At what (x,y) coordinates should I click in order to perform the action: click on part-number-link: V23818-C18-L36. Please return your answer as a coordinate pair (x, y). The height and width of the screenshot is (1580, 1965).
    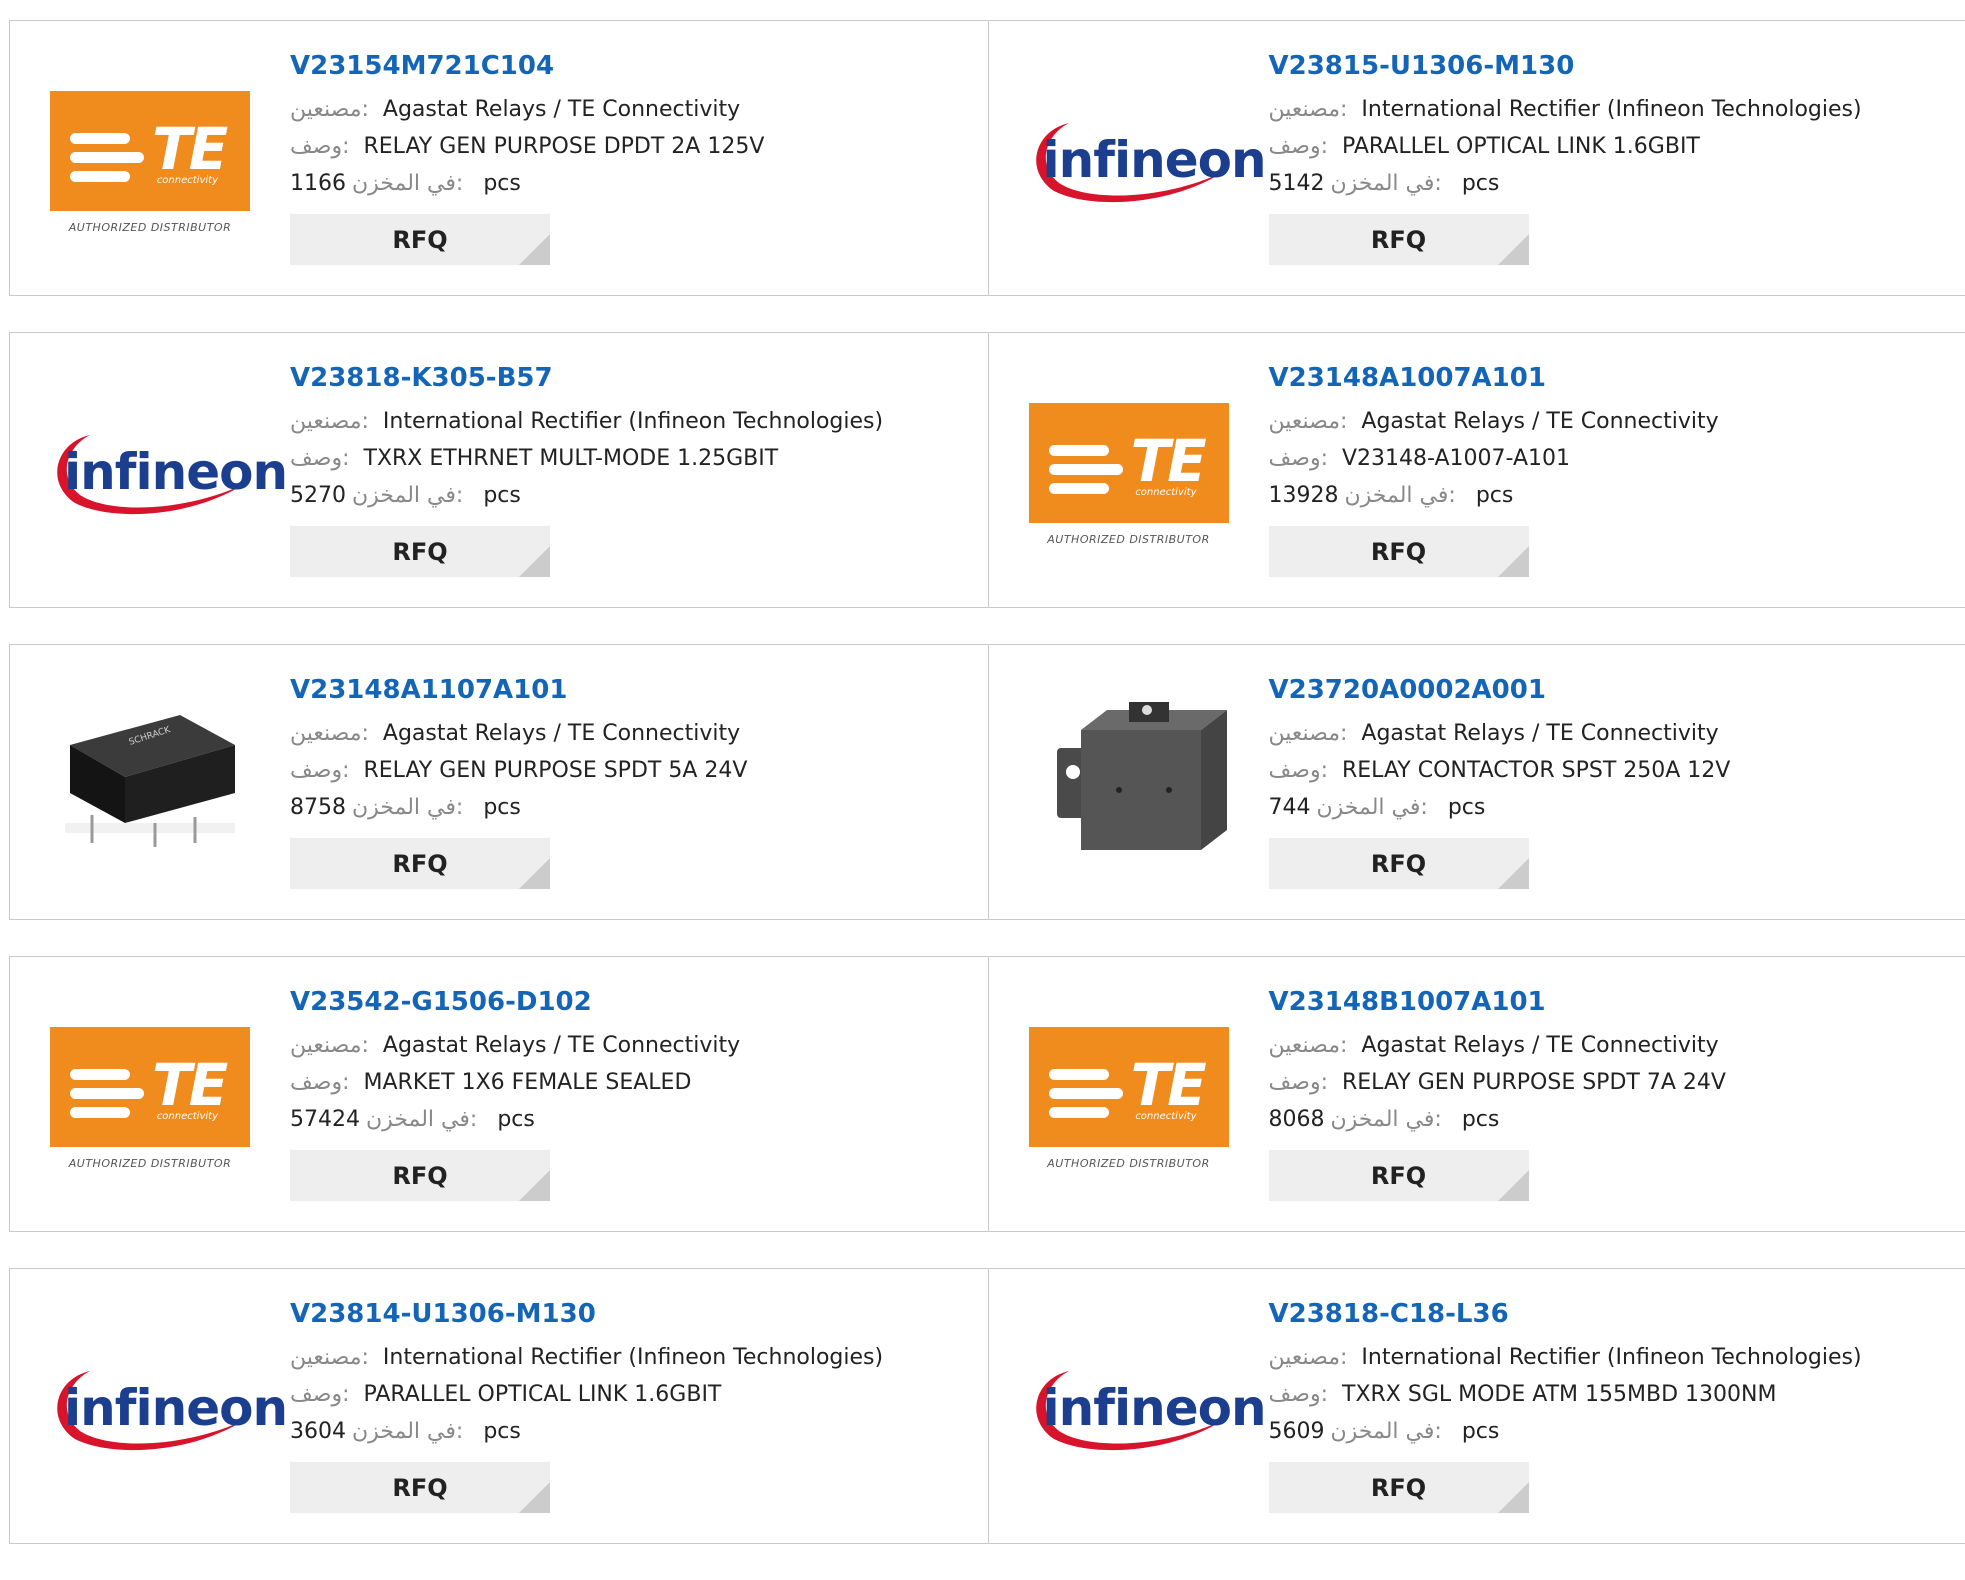
    Looking at the image, I should click on (1565, 1314).